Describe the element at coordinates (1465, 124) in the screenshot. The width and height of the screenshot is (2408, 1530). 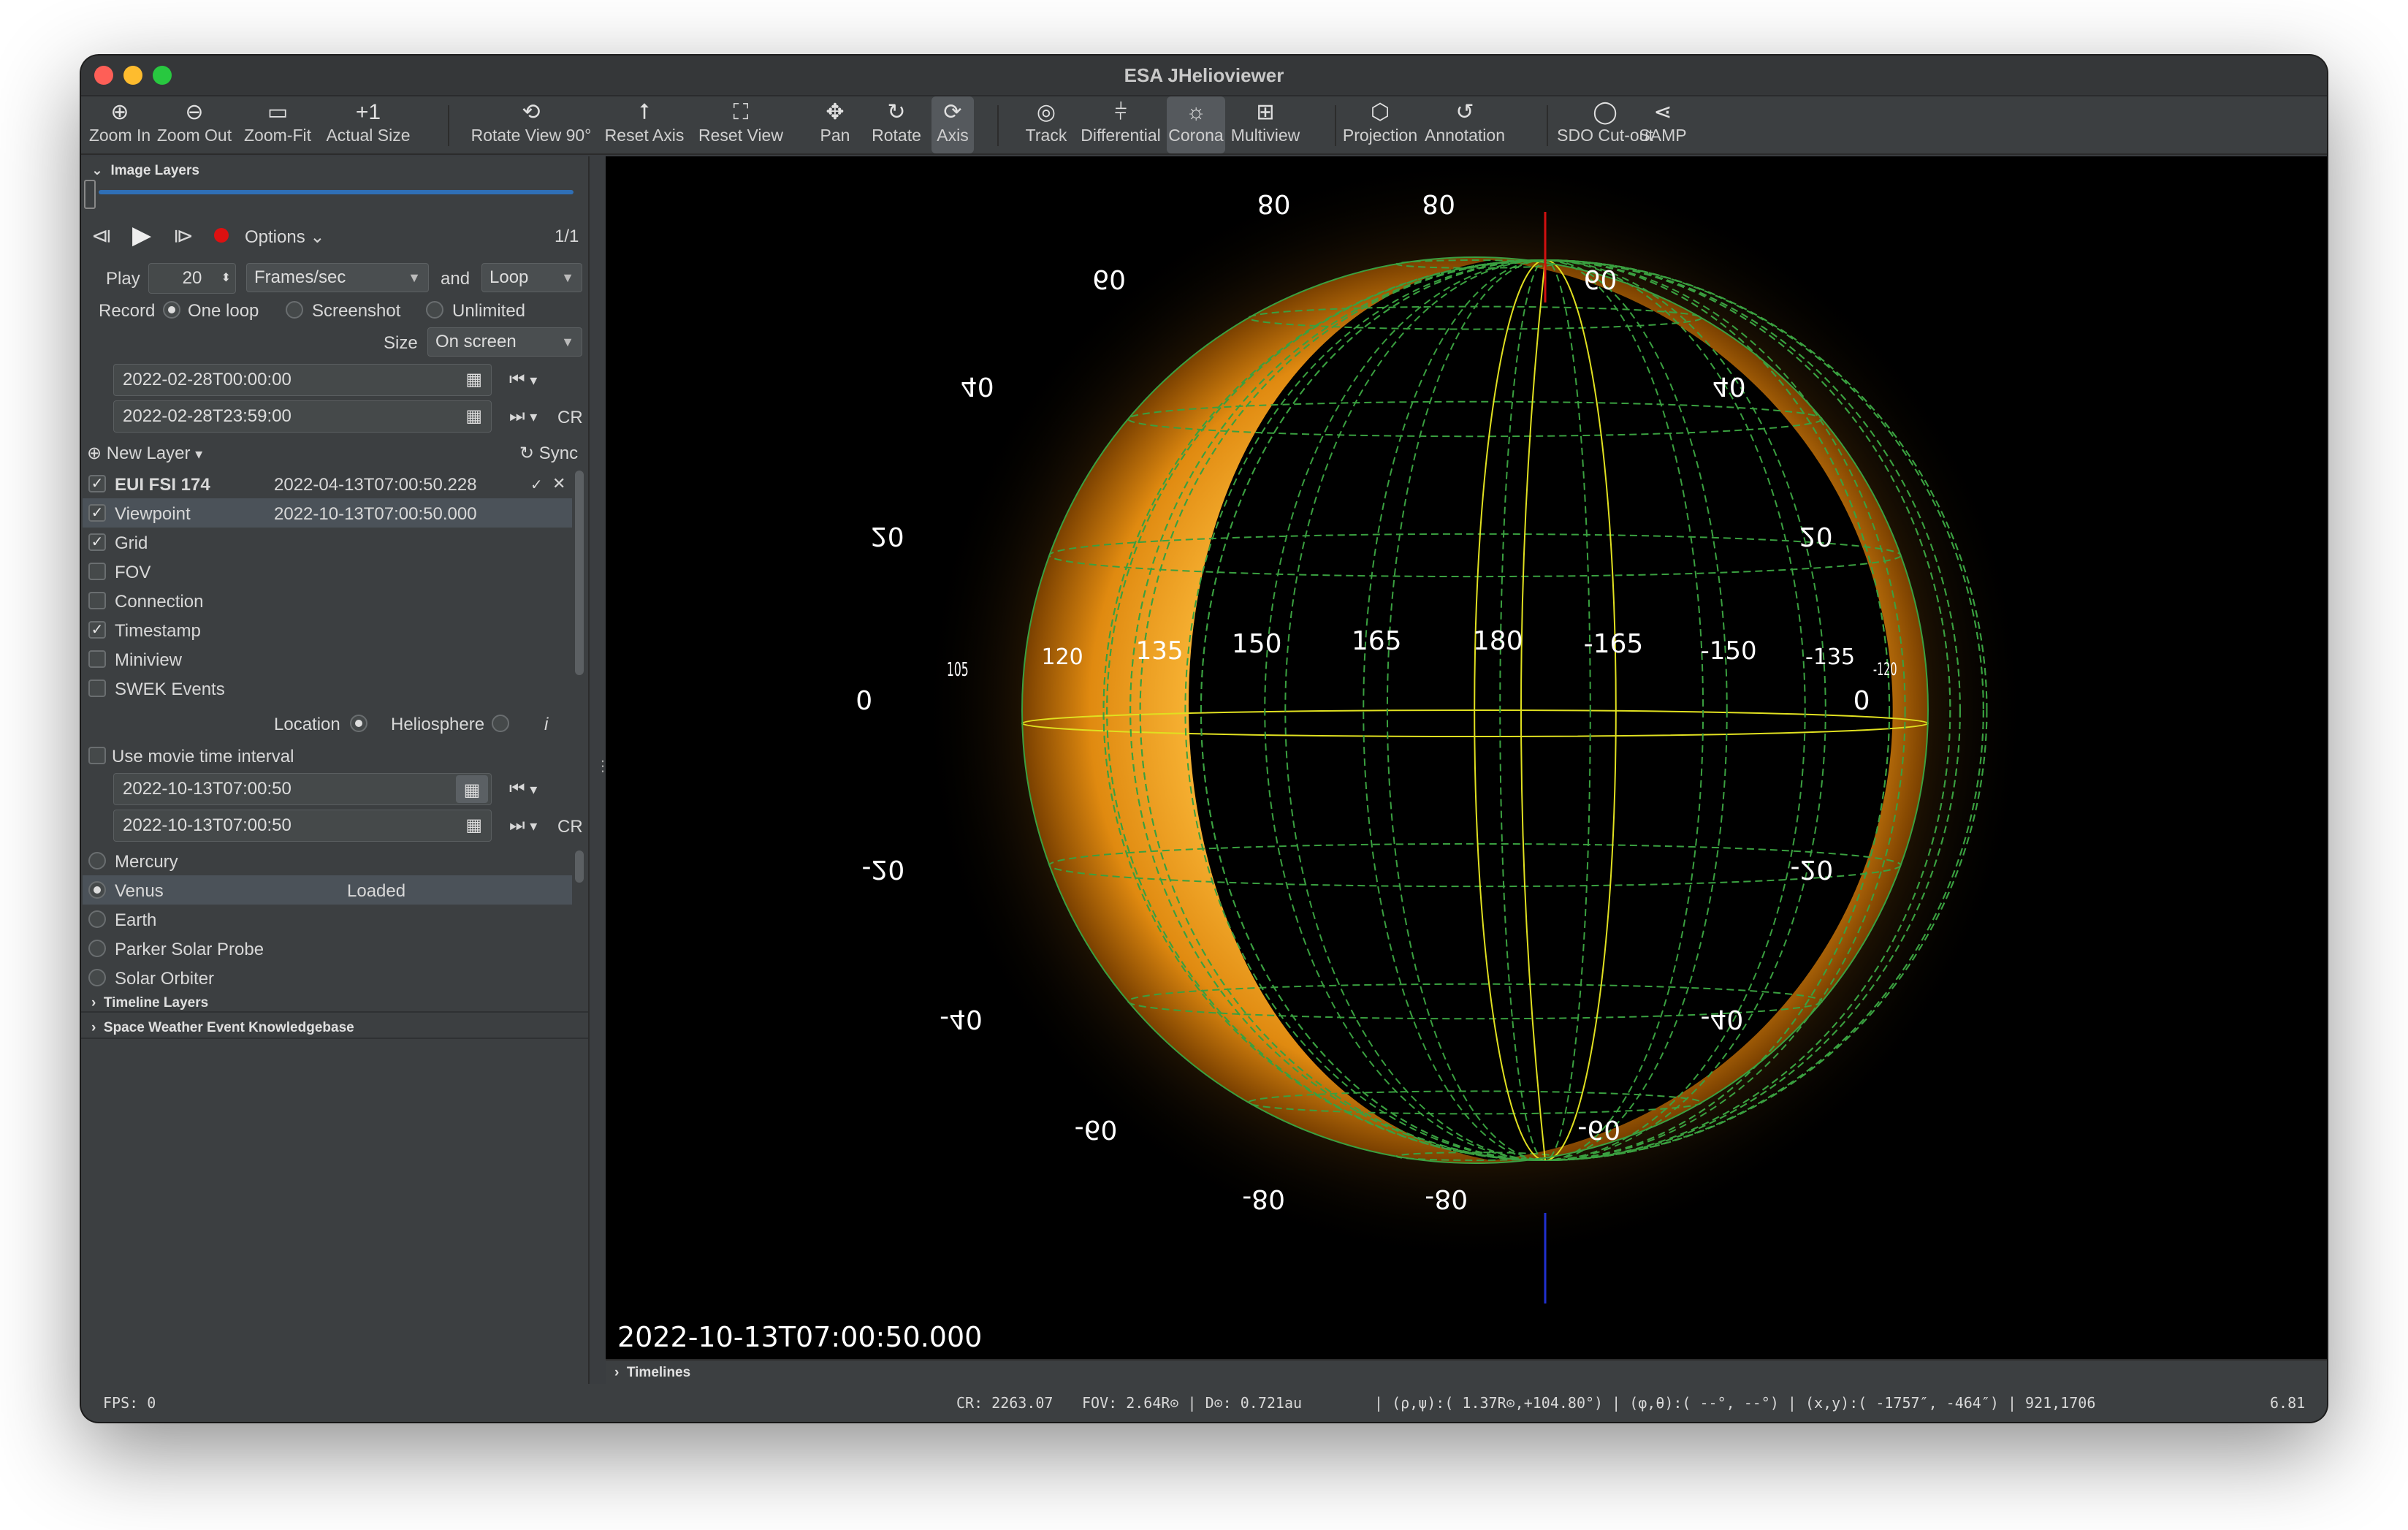
I see `annotation-button: ↺ Annotation` at that location.